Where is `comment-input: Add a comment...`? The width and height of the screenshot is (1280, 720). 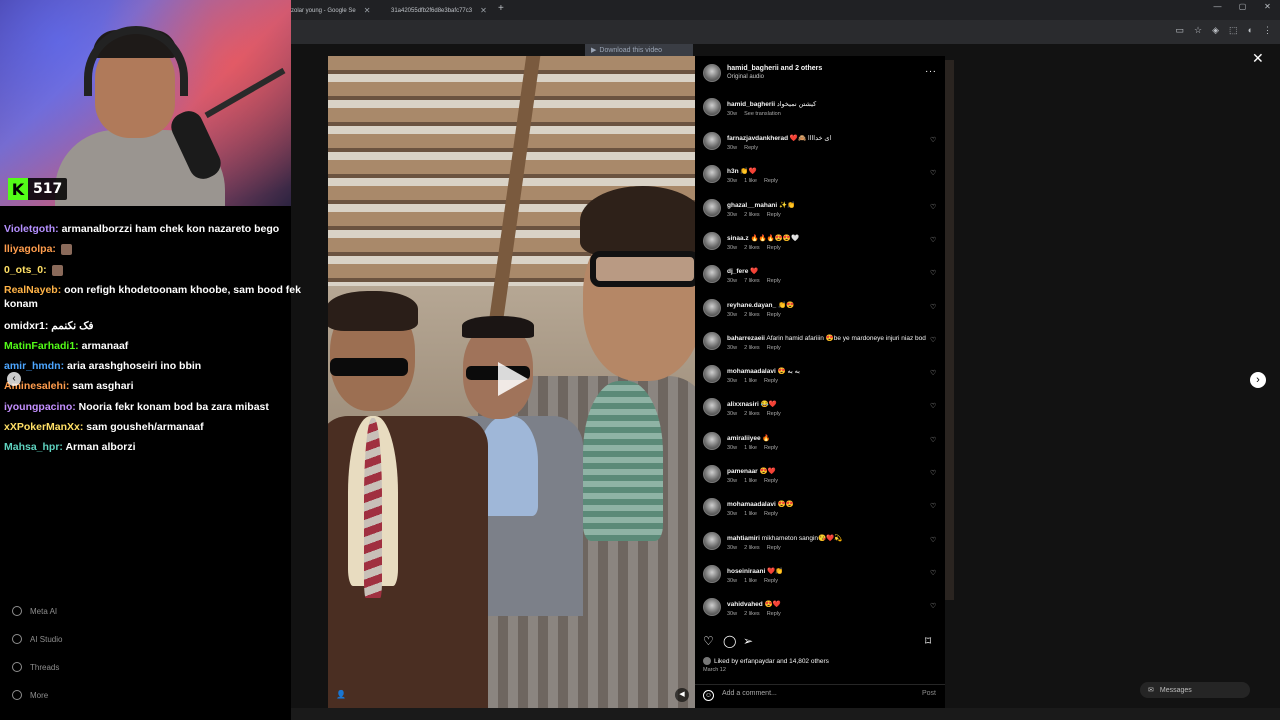 comment-input: Add a comment... is located at coordinates (749, 693).